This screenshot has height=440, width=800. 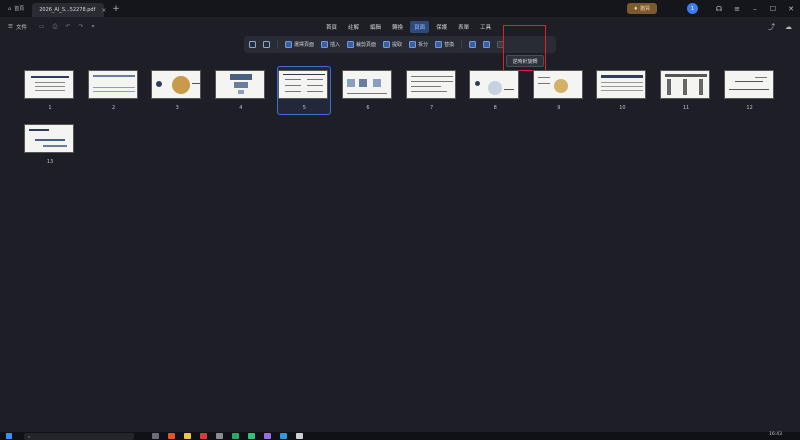 What do you see at coordinates (622, 108) in the screenshot?
I see `page-number-label: 10` at bounding box center [622, 108].